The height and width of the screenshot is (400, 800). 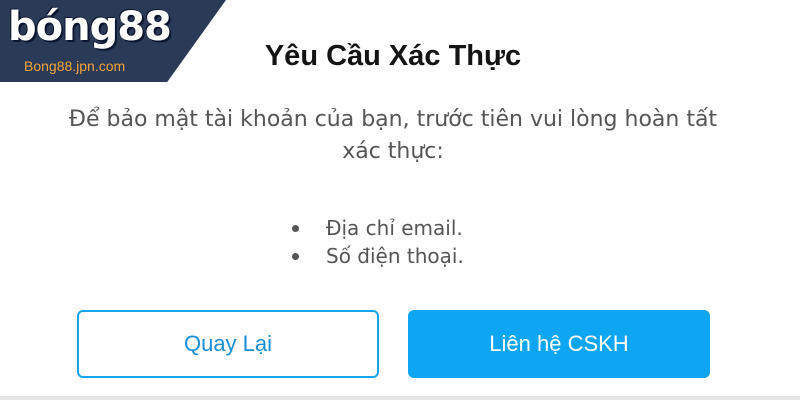 I want to click on contact-support-button: Liên hệ CSKH, so click(x=559, y=344).